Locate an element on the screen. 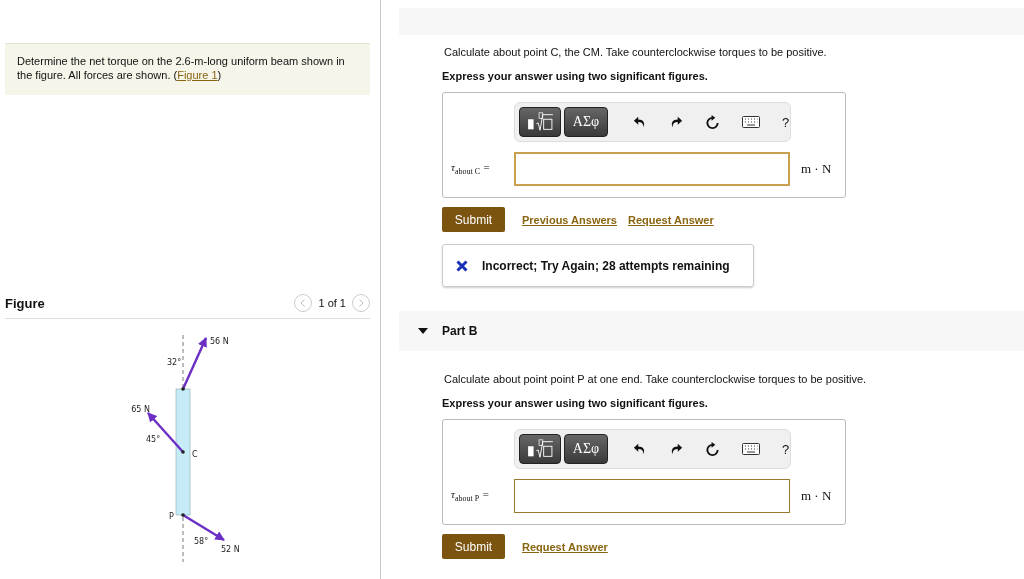 The image size is (1024, 579). angle-label: 32° is located at coordinates (174, 362).